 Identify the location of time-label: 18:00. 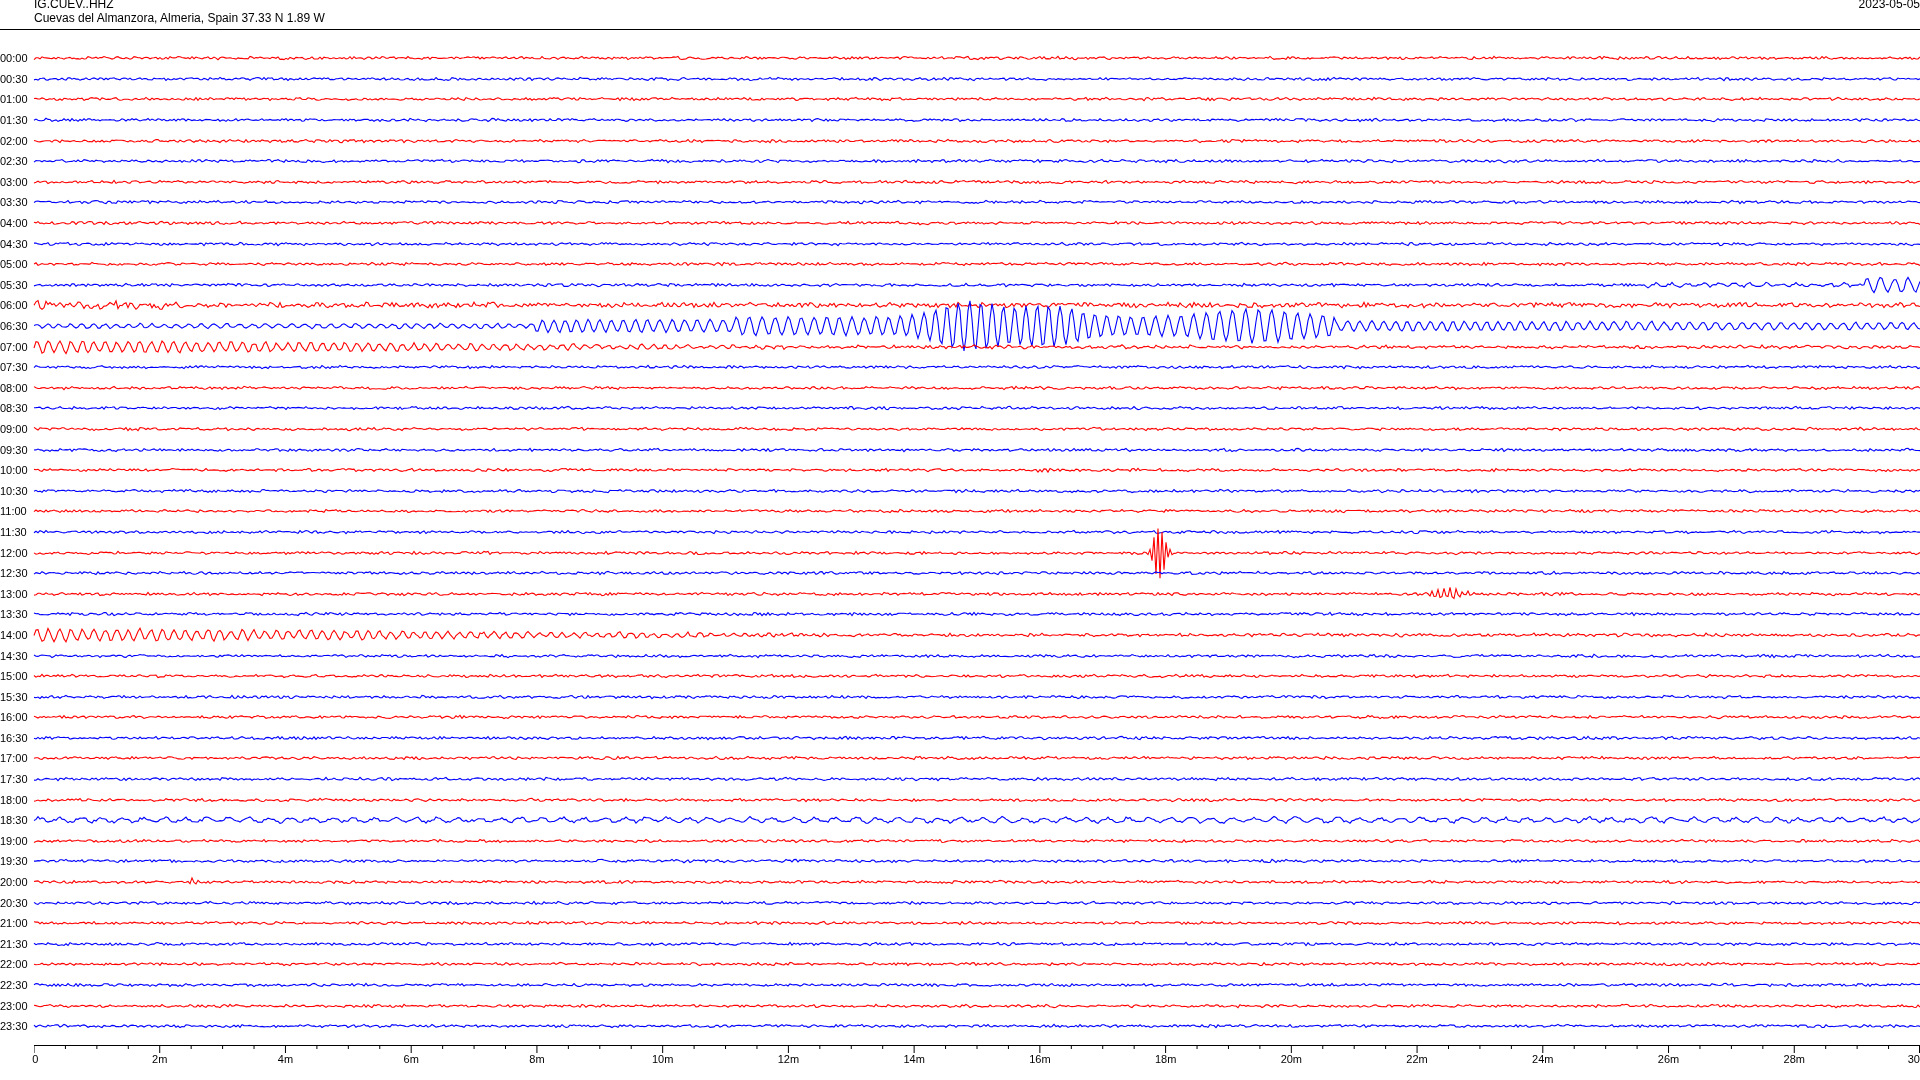
(14, 799).